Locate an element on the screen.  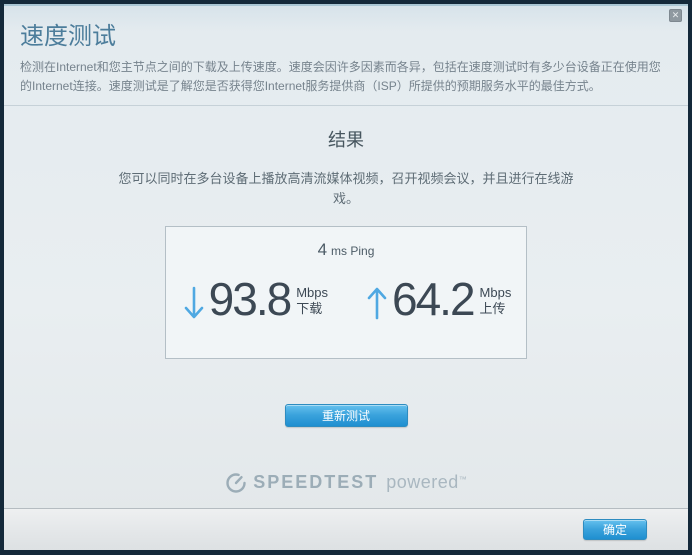
download-units: Mbps 下载 is located at coordinates (312, 301).